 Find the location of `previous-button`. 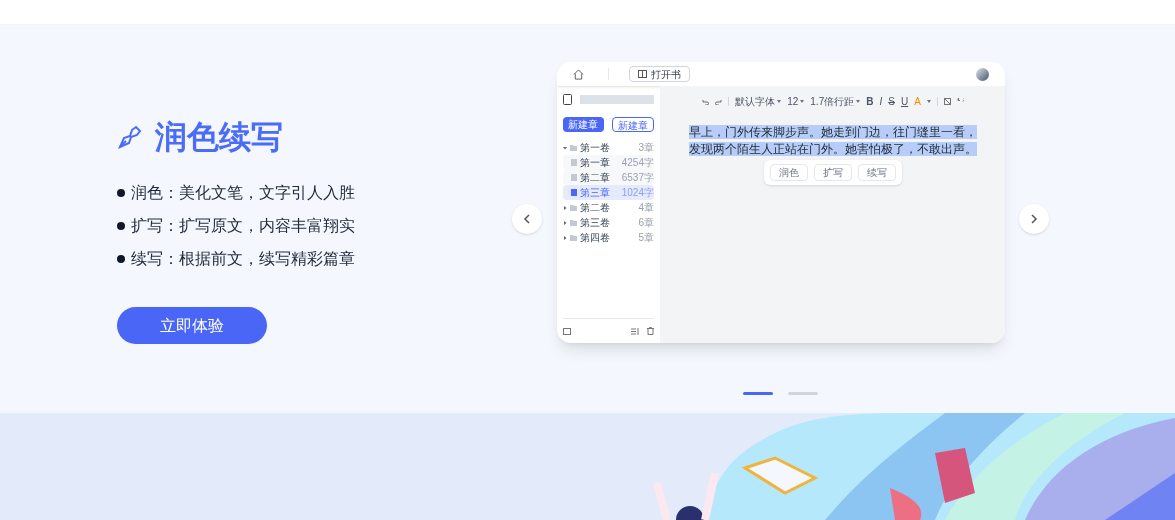

previous-button is located at coordinates (527, 219).